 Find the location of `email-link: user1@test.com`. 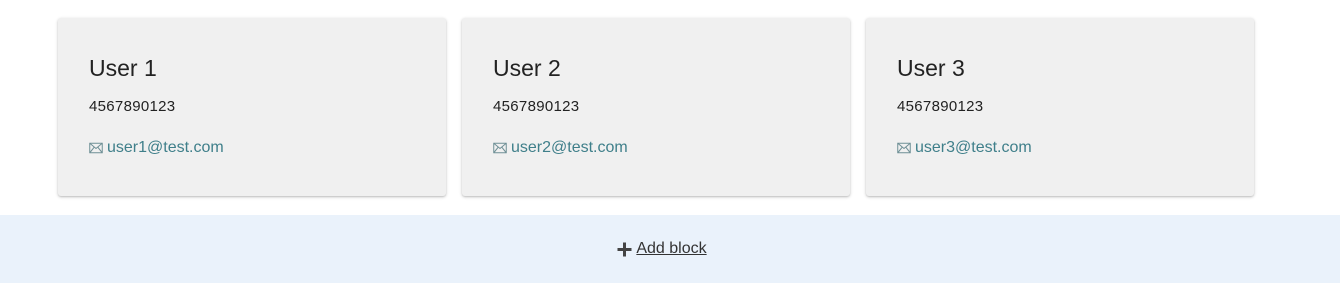

email-link: user1@test.com is located at coordinates (165, 148).